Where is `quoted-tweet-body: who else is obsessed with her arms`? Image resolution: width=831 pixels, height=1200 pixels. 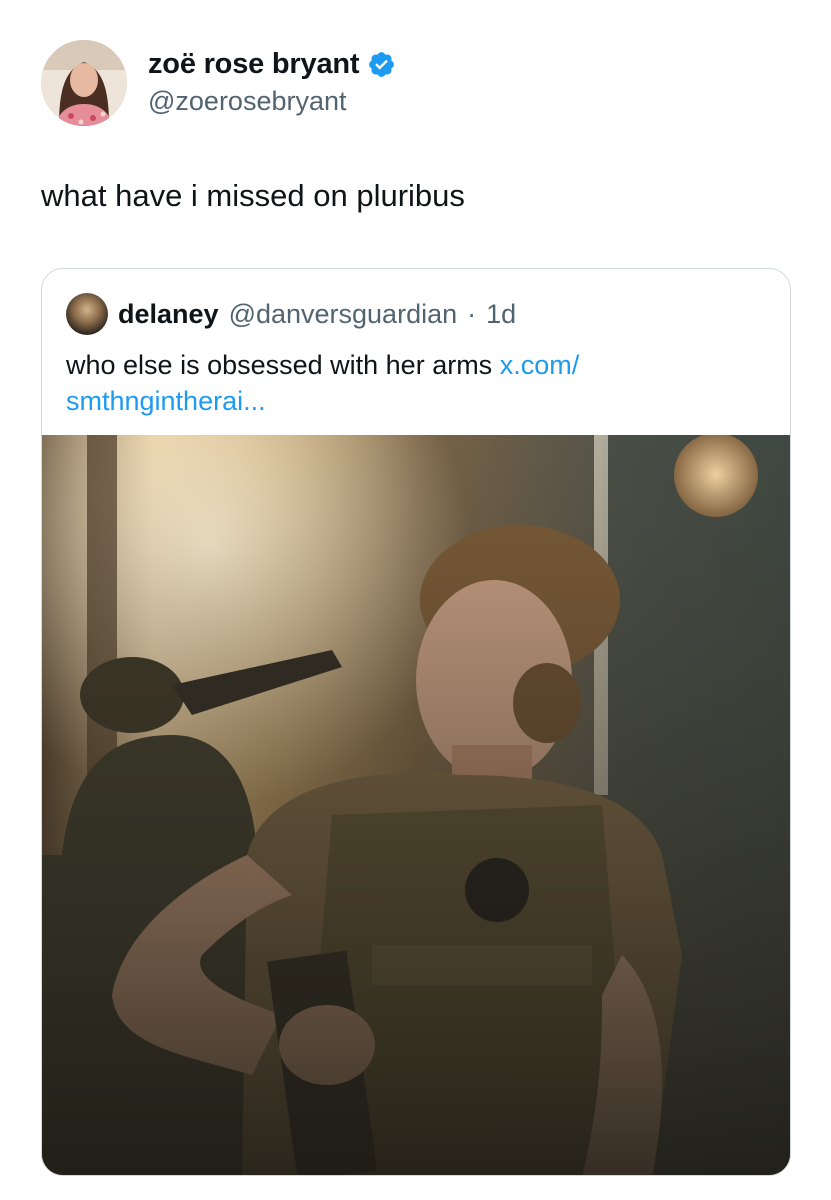
quoted-tweet-body: who else is obsessed with her arms is located at coordinates (279, 365).